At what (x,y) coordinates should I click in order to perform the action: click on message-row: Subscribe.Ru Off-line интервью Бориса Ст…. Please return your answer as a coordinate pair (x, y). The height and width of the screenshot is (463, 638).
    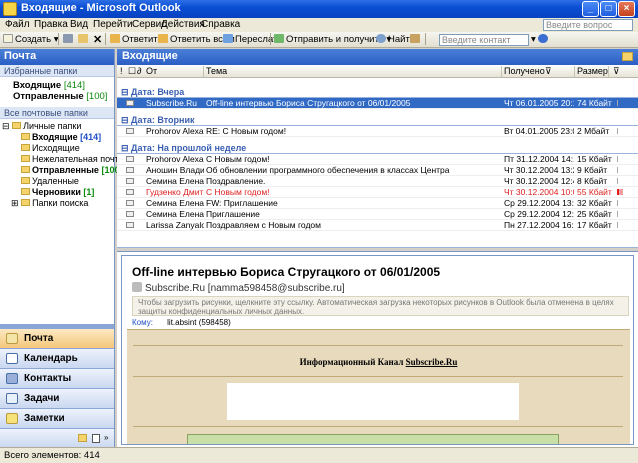
    Looking at the image, I should click on (377, 103).